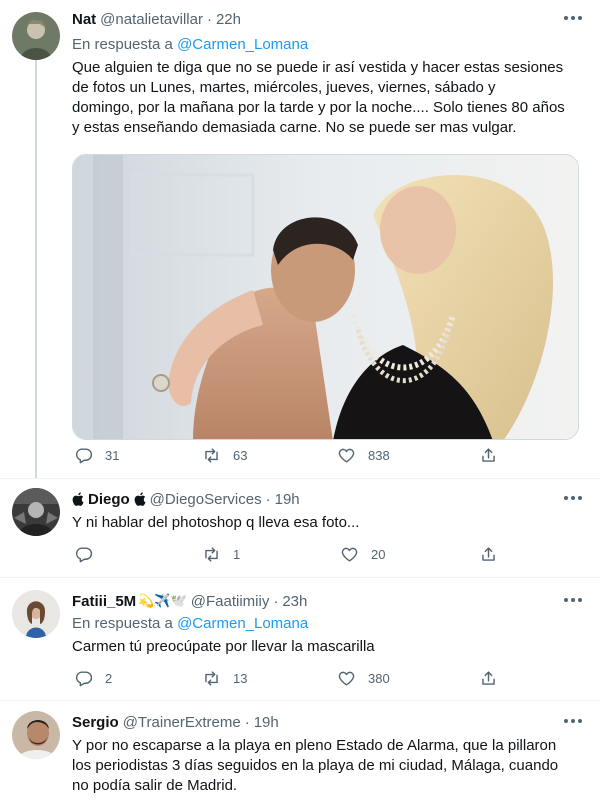 This screenshot has height=804, width=600. What do you see at coordinates (362, 554) in the screenshot?
I see `like-button: 20` at bounding box center [362, 554].